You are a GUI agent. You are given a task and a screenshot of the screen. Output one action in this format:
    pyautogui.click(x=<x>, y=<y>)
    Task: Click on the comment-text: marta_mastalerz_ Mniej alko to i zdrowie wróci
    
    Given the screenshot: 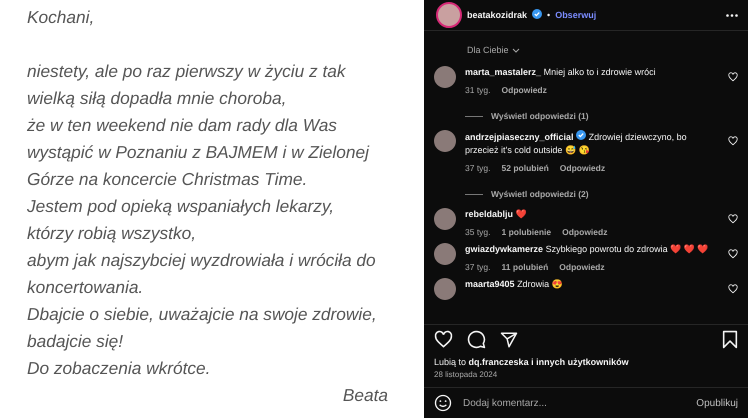 What is the action you would take?
    pyautogui.click(x=561, y=72)
    